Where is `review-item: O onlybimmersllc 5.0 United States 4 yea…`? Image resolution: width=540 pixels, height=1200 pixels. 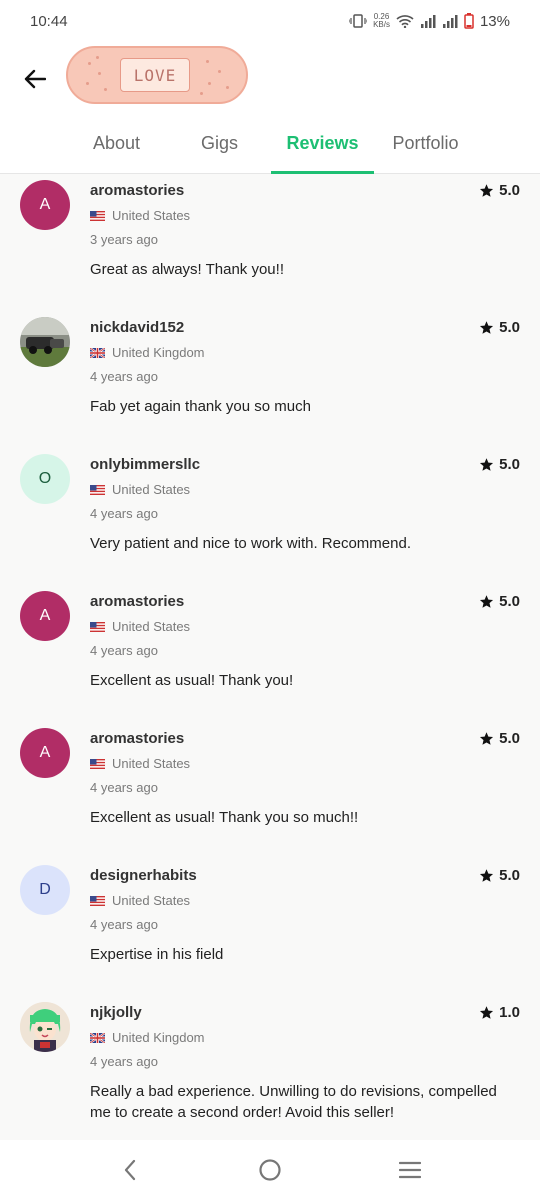 review-item: O onlybimmersllc 5.0 United States 4 yea… is located at coordinates (270, 516).